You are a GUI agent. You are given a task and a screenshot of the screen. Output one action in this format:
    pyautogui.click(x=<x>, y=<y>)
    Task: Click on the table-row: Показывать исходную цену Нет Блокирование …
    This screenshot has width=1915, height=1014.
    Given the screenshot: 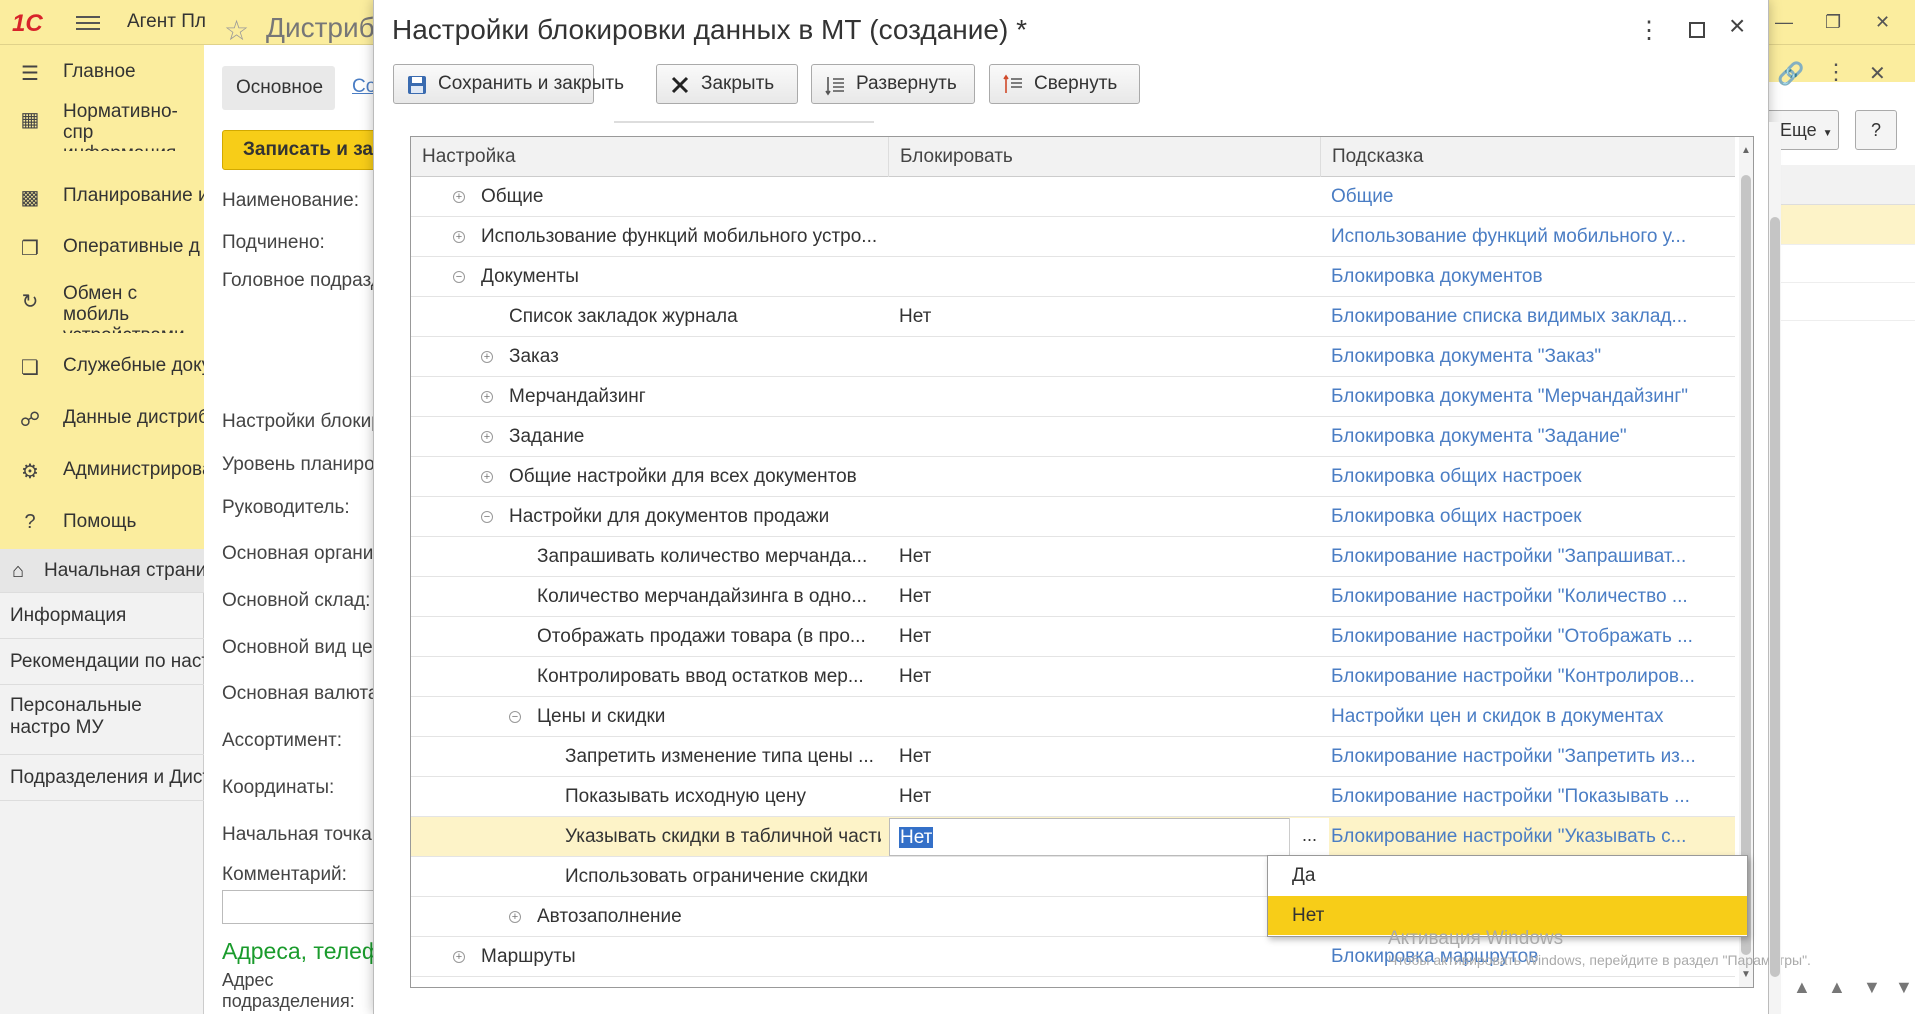 What is the action you would take?
    pyautogui.click(x=1073, y=797)
    